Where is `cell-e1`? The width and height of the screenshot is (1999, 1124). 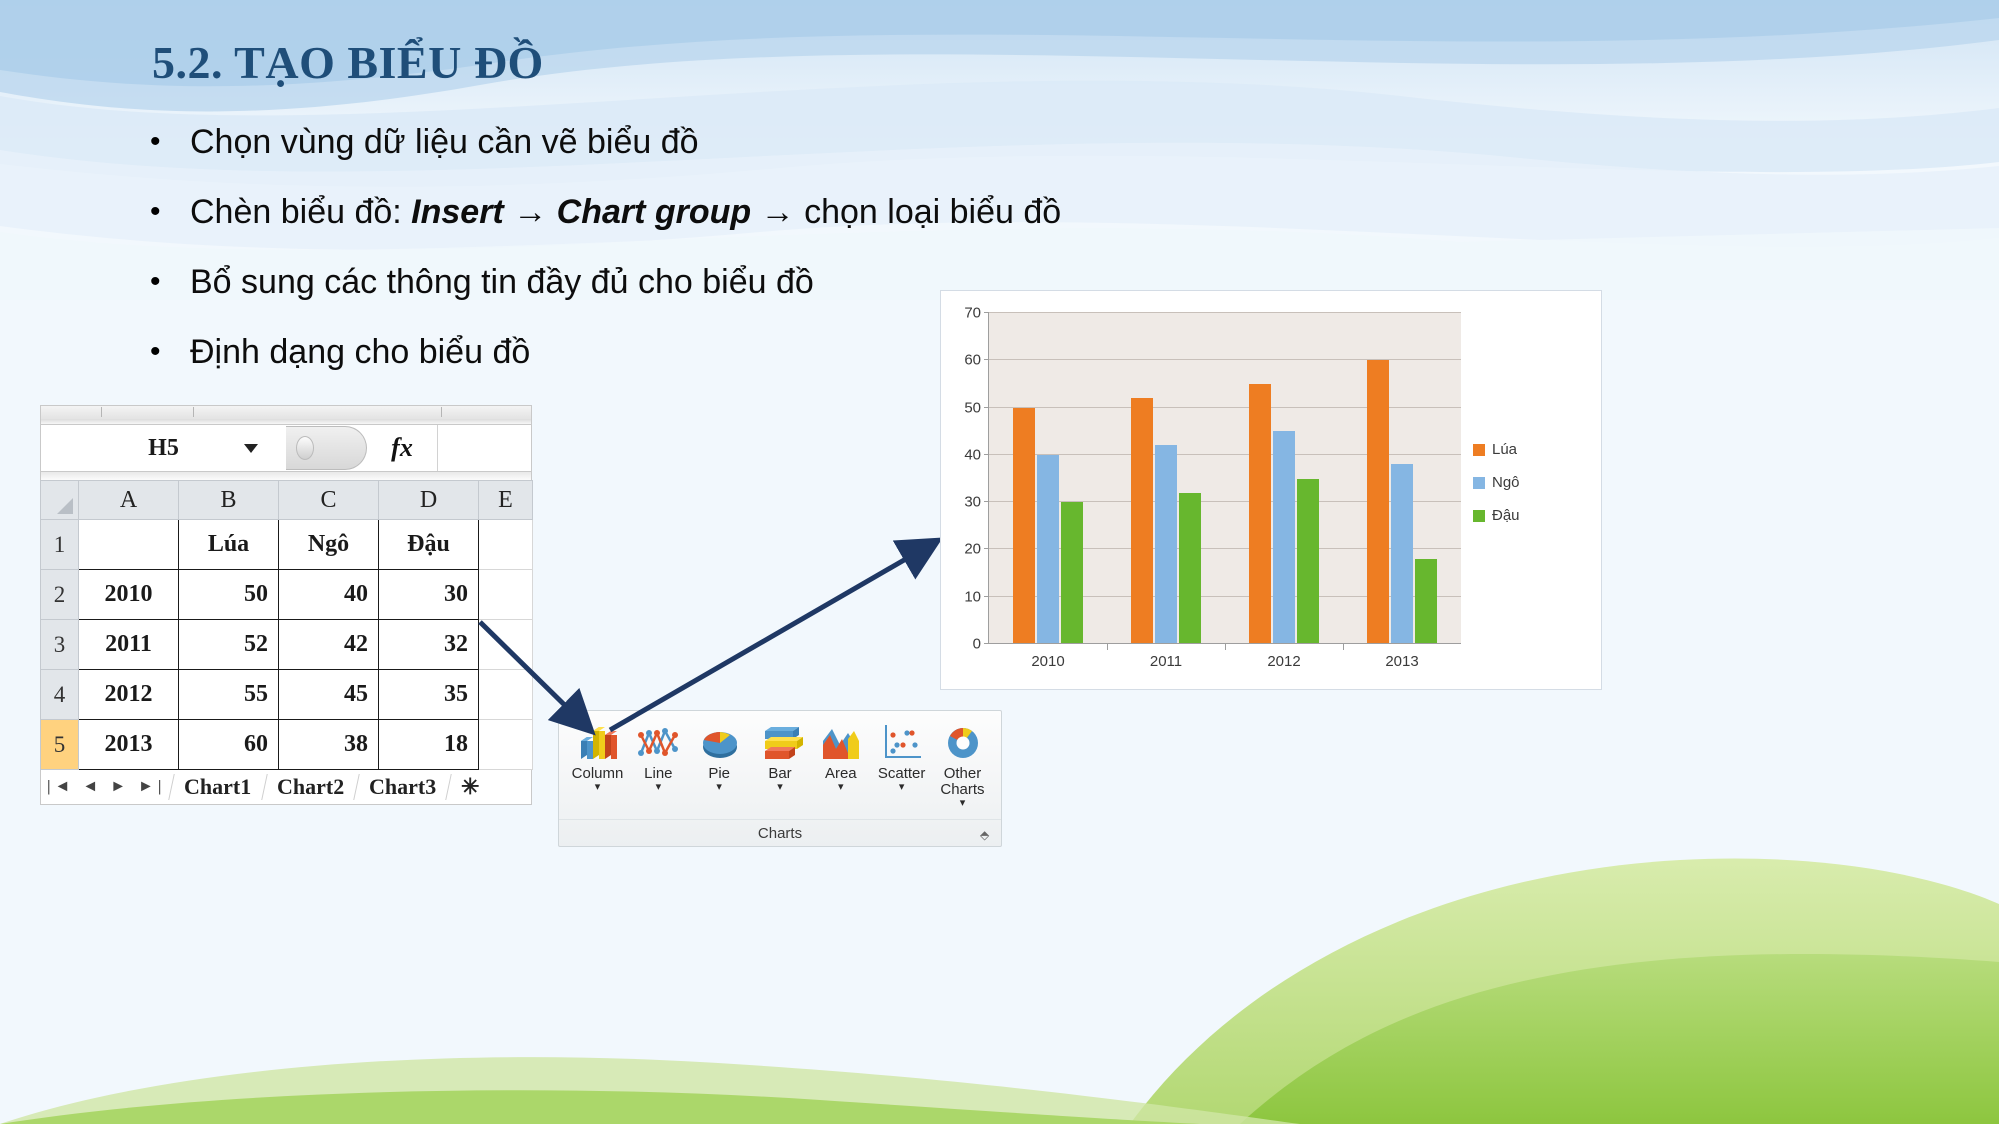
cell-e1 is located at coordinates (505, 544).